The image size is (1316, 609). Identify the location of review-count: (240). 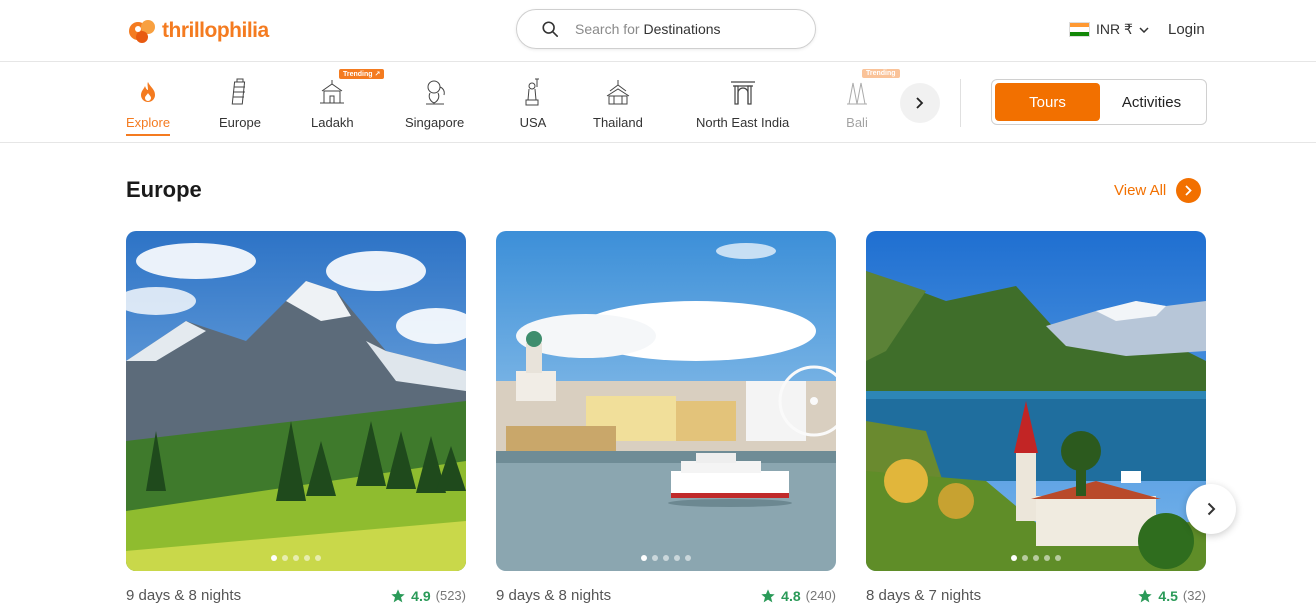
(820, 595).